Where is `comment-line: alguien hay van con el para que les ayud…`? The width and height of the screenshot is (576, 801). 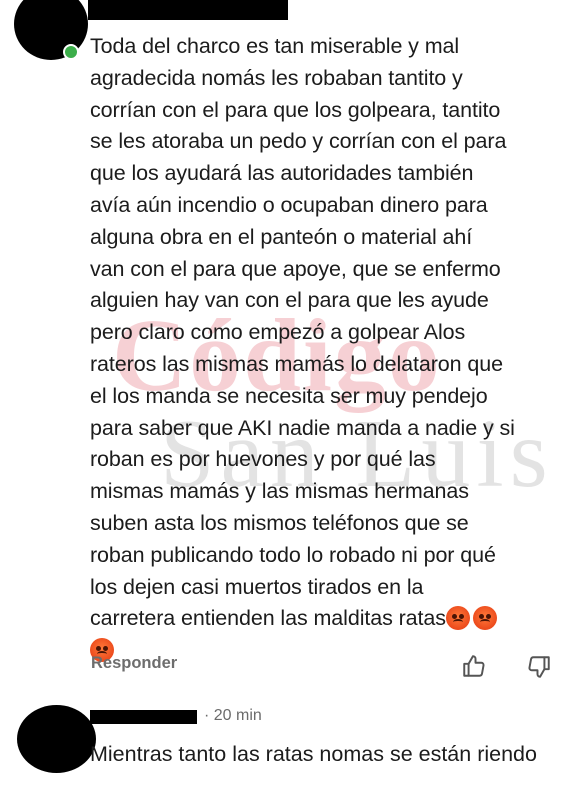
comment-line: alguien hay van con el para que les ayud… is located at coordinates (289, 300).